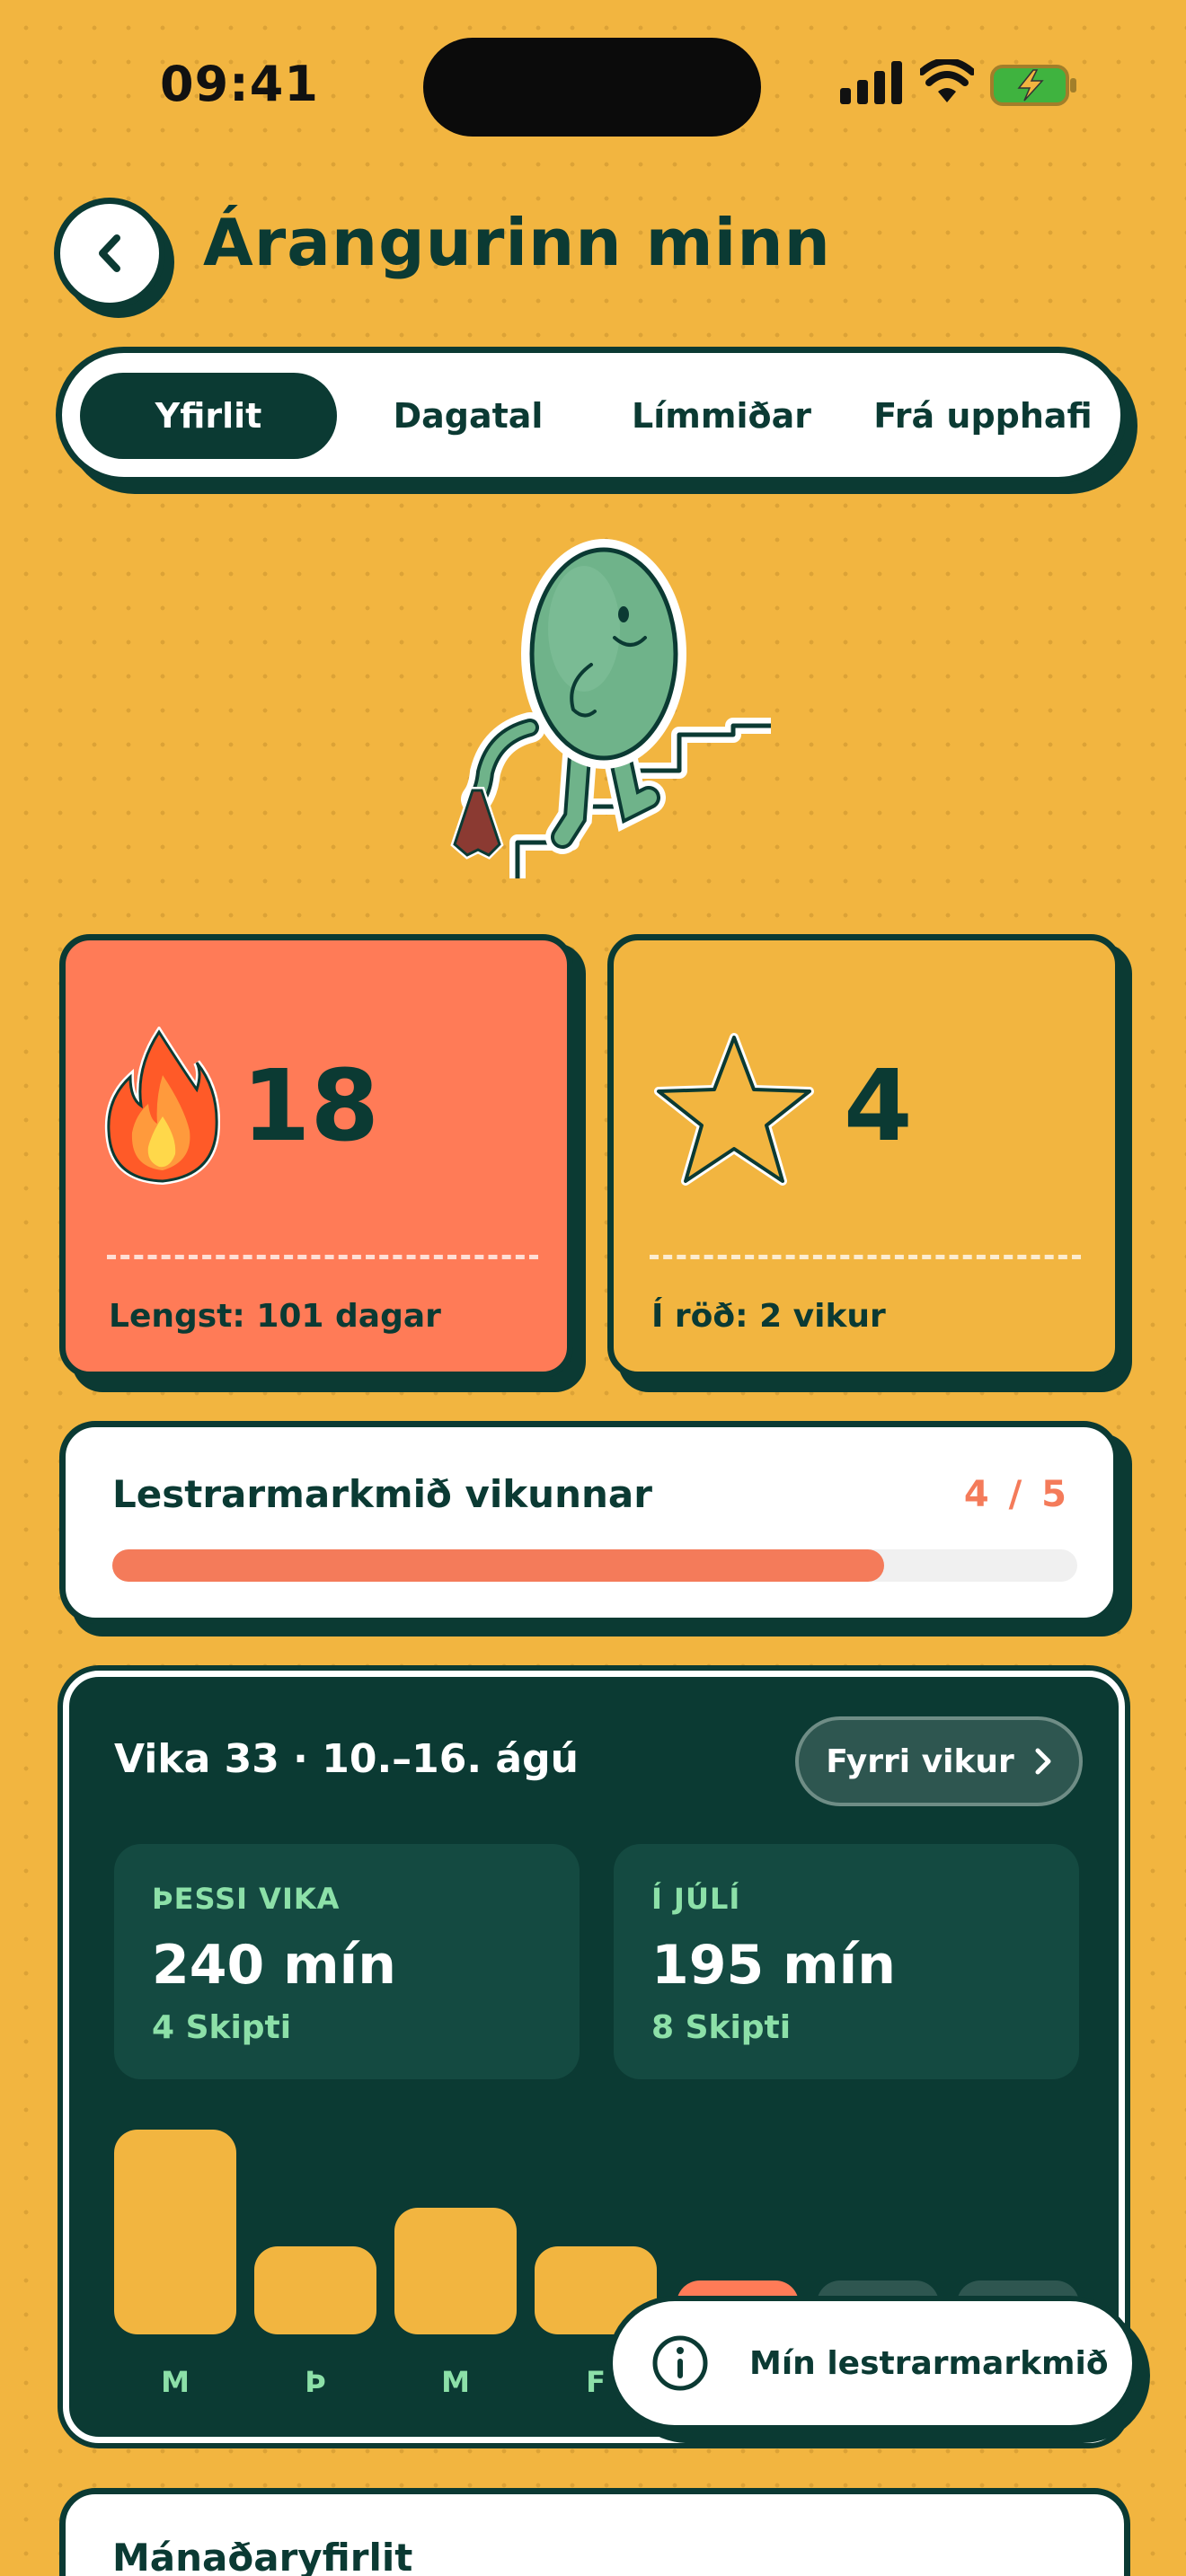  Describe the element at coordinates (162, 1106) in the screenshot. I see `fire-icon` at that location.